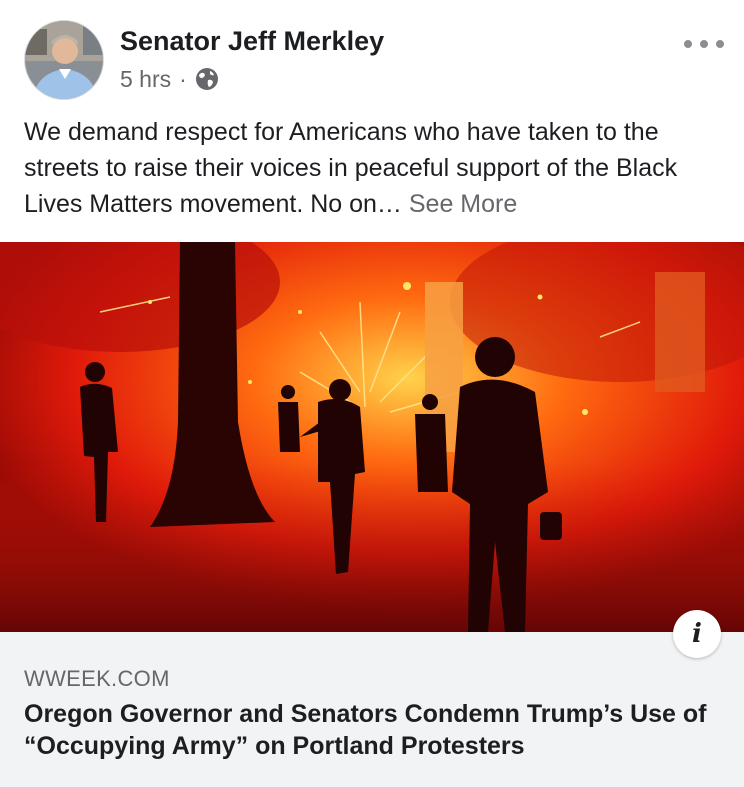  What do you see at coordinates (252, 41) in the screenshot?
I see `author-name: Senator Jeff Merkley` at bounding box center [252, 41].